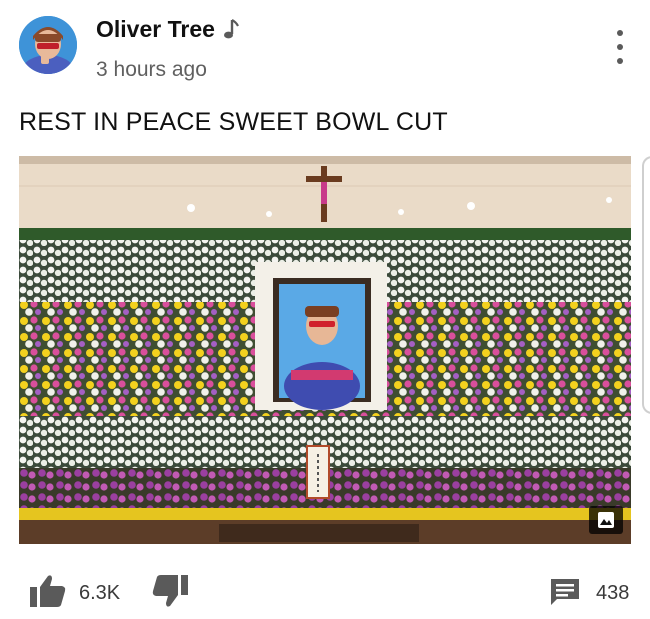  Describe the element at coordinates (646, 285) in the screenshot. I see `next-item-peek` at that location.